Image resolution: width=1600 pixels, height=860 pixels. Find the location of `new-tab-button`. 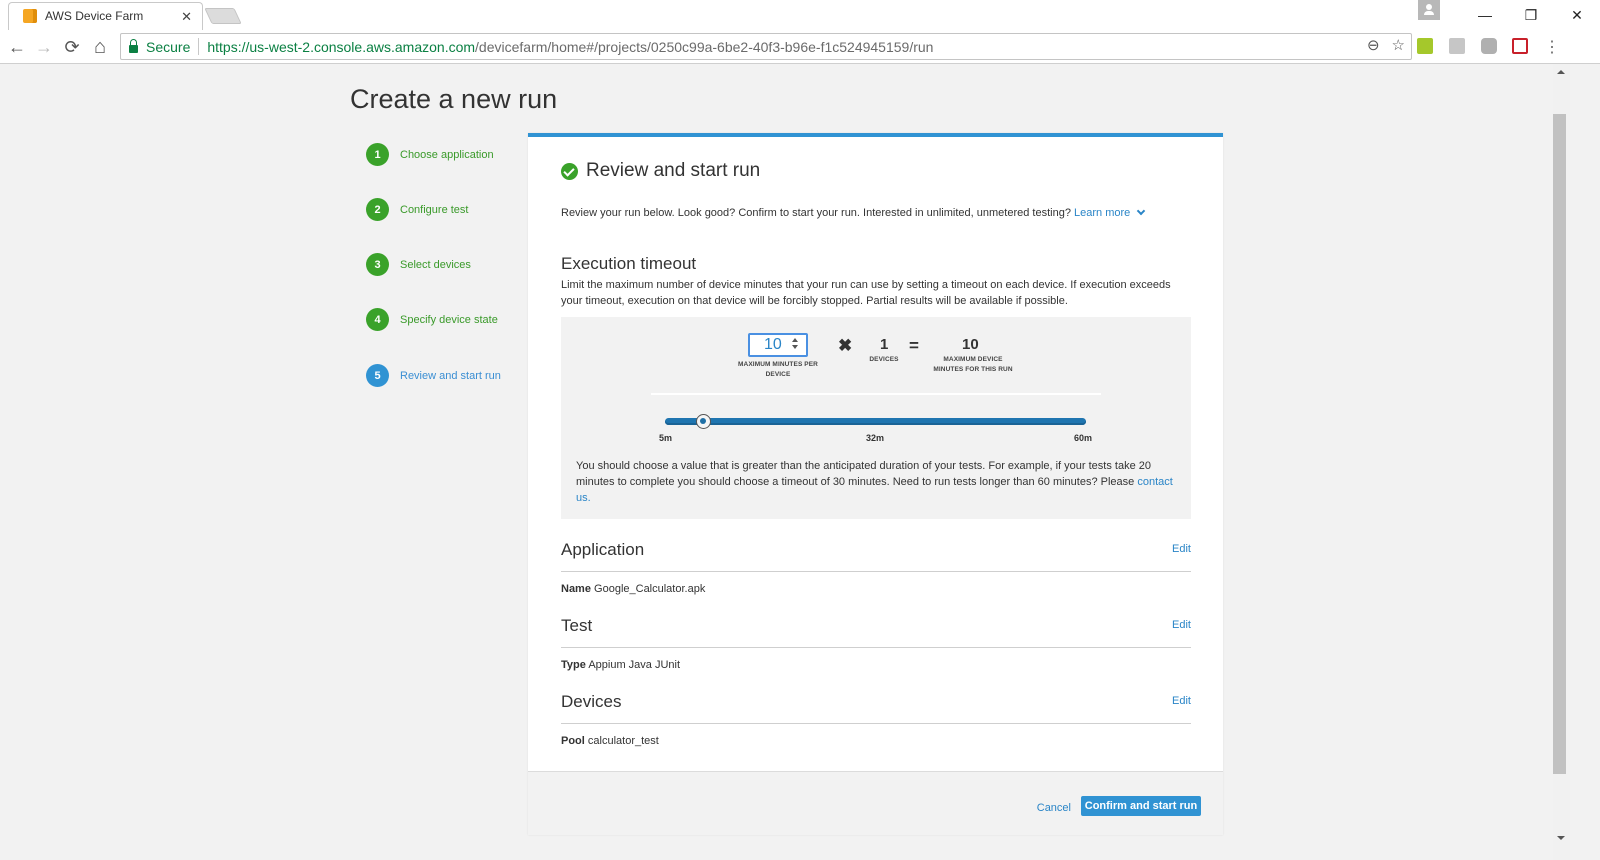

new-tab-button is located at coordinates (223, 16).